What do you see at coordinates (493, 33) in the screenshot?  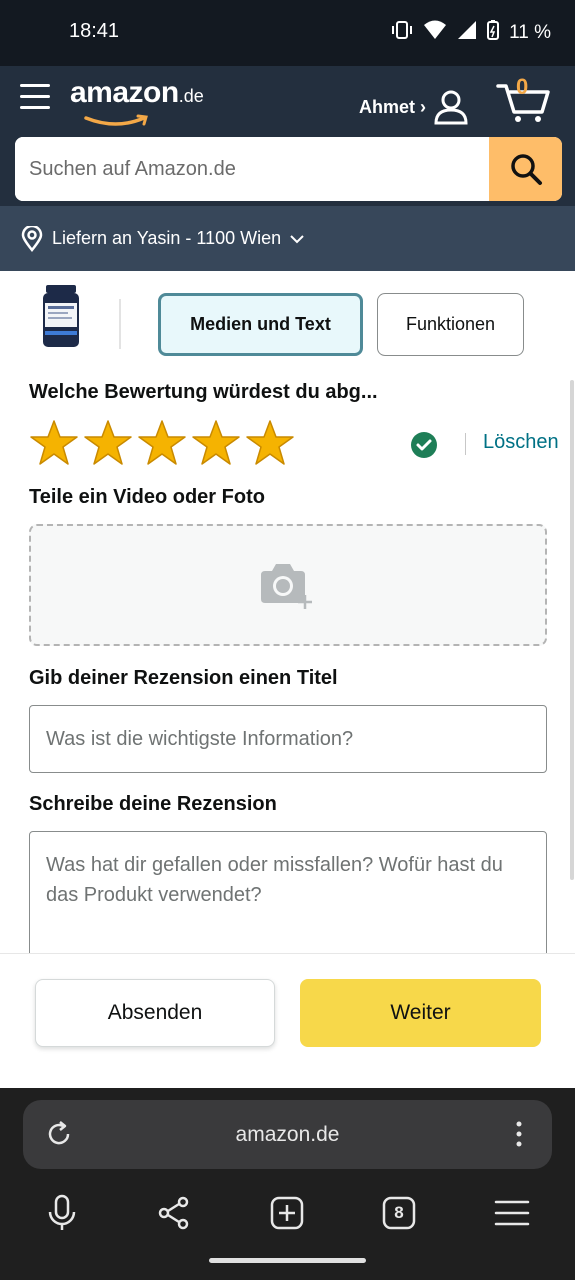 I see `battery-icon` at bounding box center [493, 33].